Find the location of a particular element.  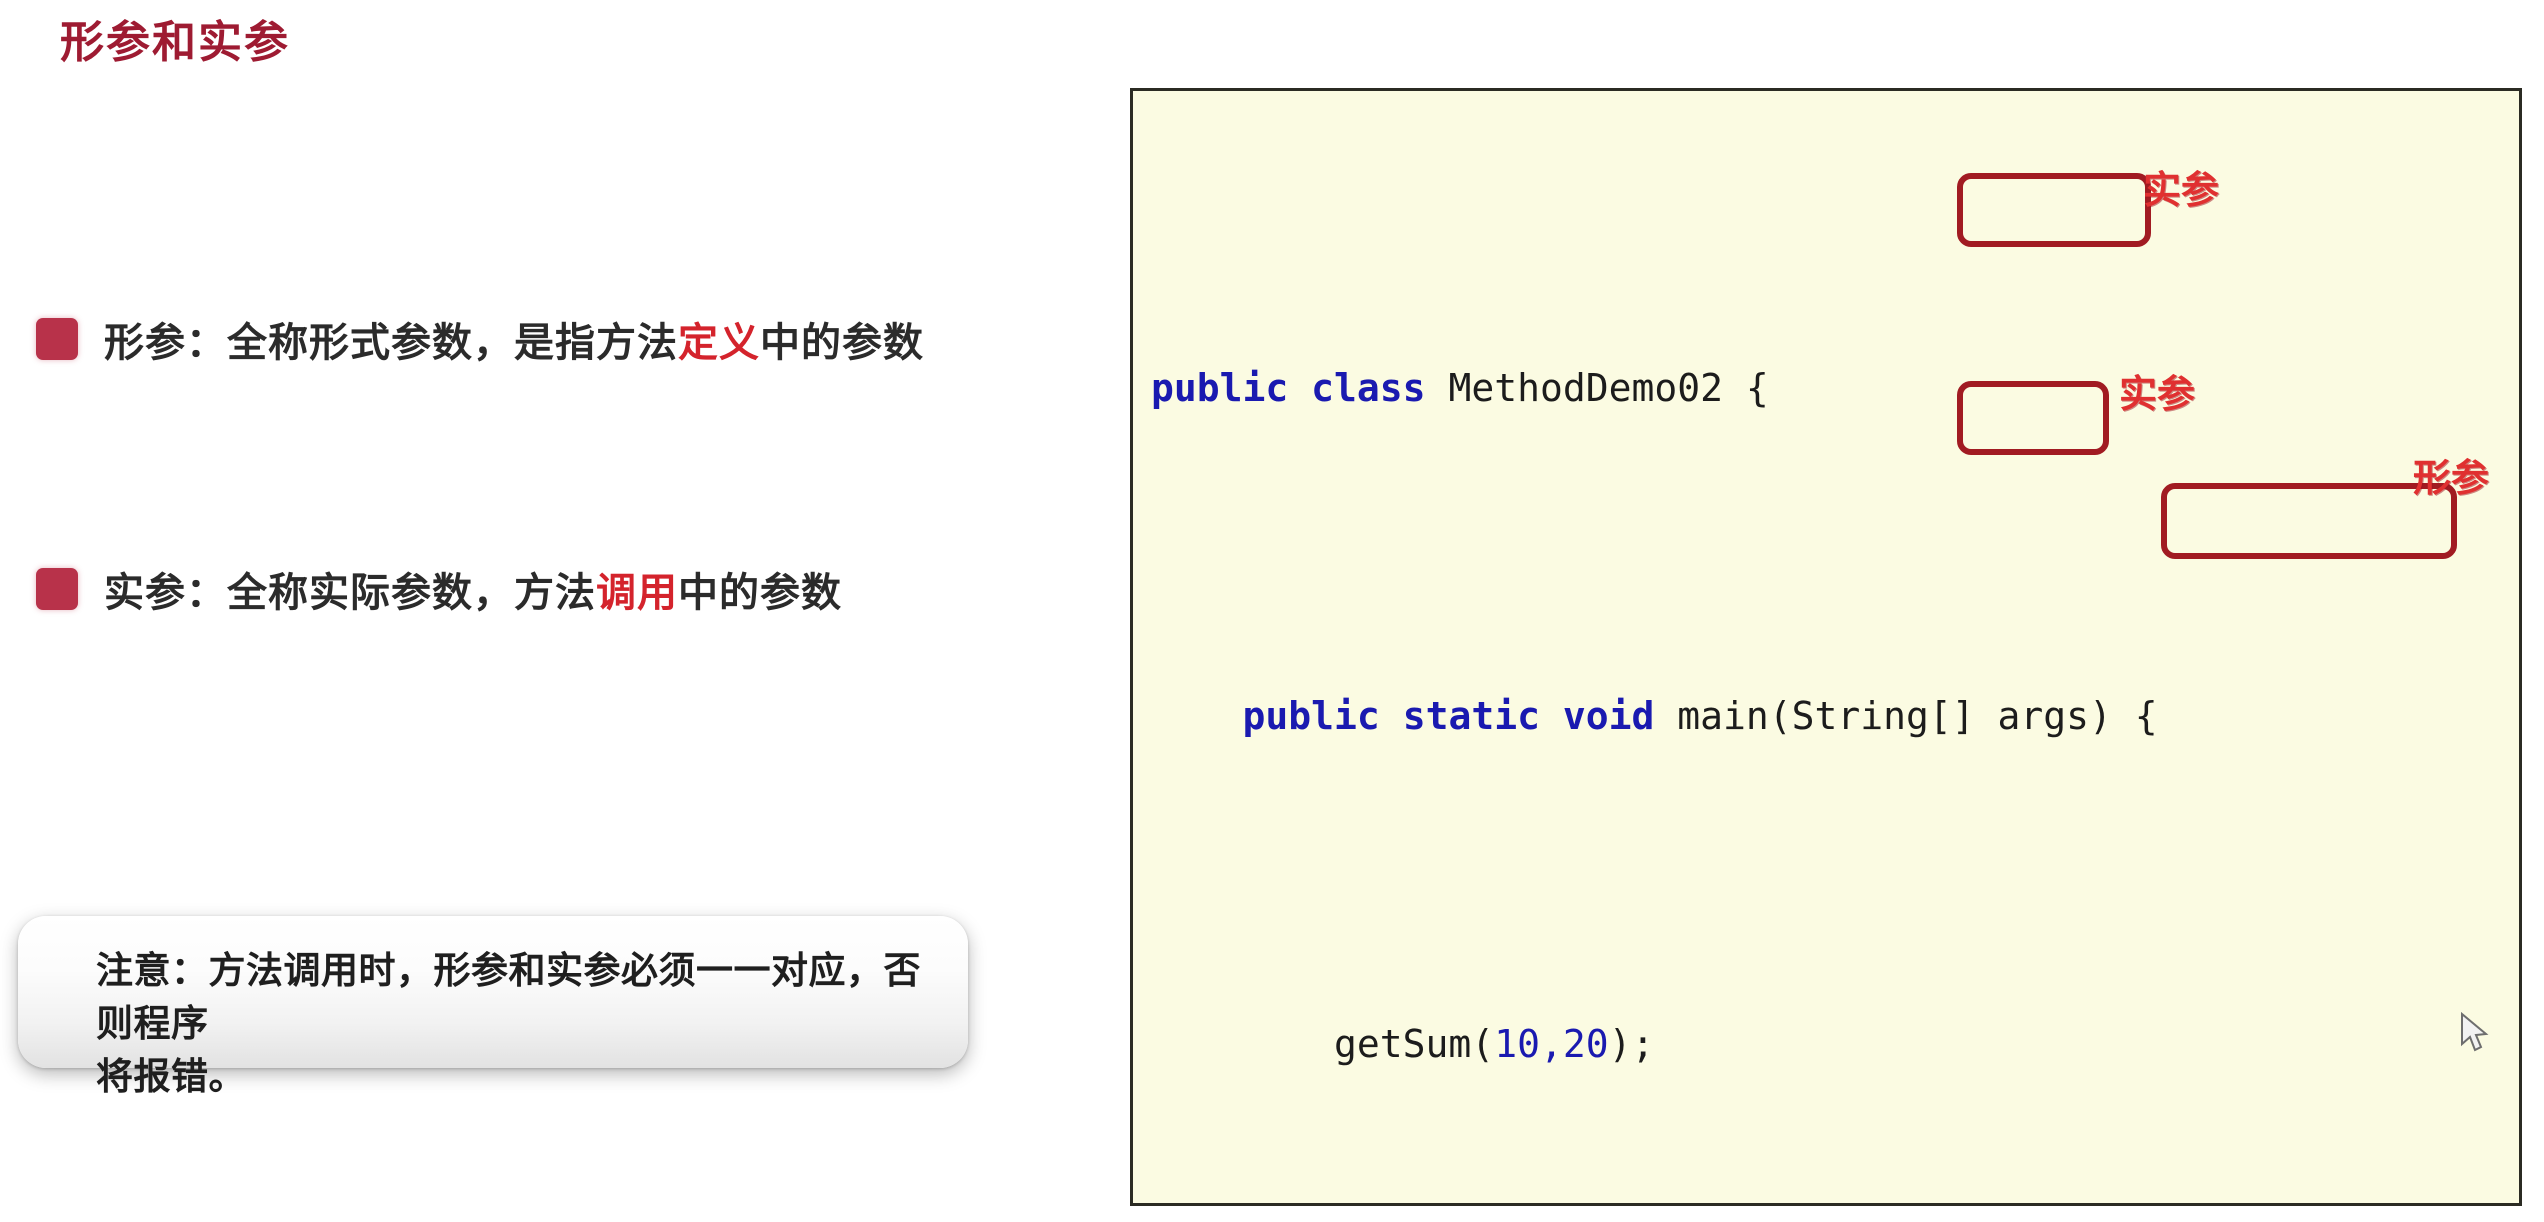

bullet-text-prefix: 实参：全称实际参数，方法 is located at coordinates (350, 593).